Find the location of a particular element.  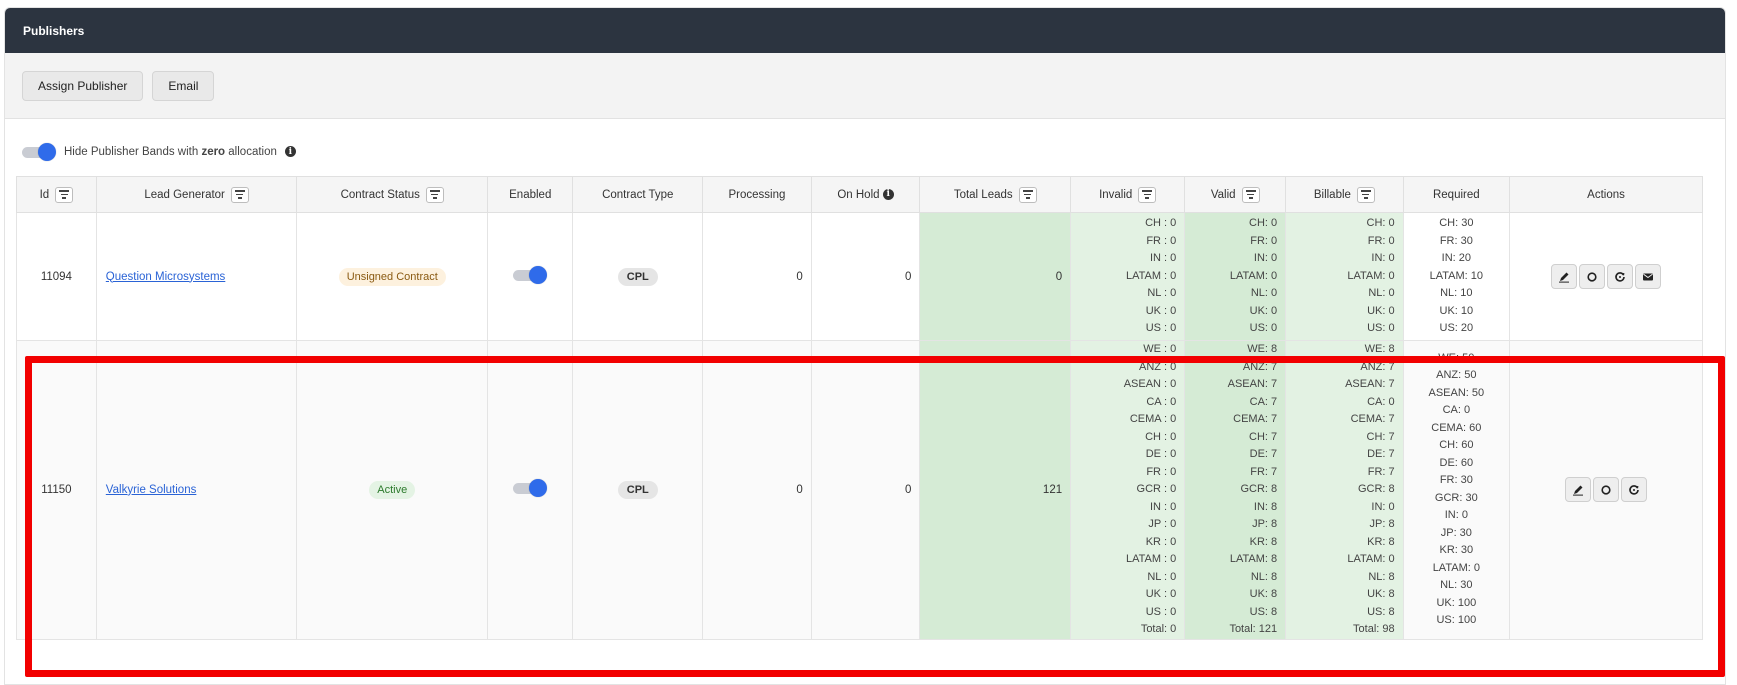

required-entry: CH: 60 is located at coordinates (1456, 445).